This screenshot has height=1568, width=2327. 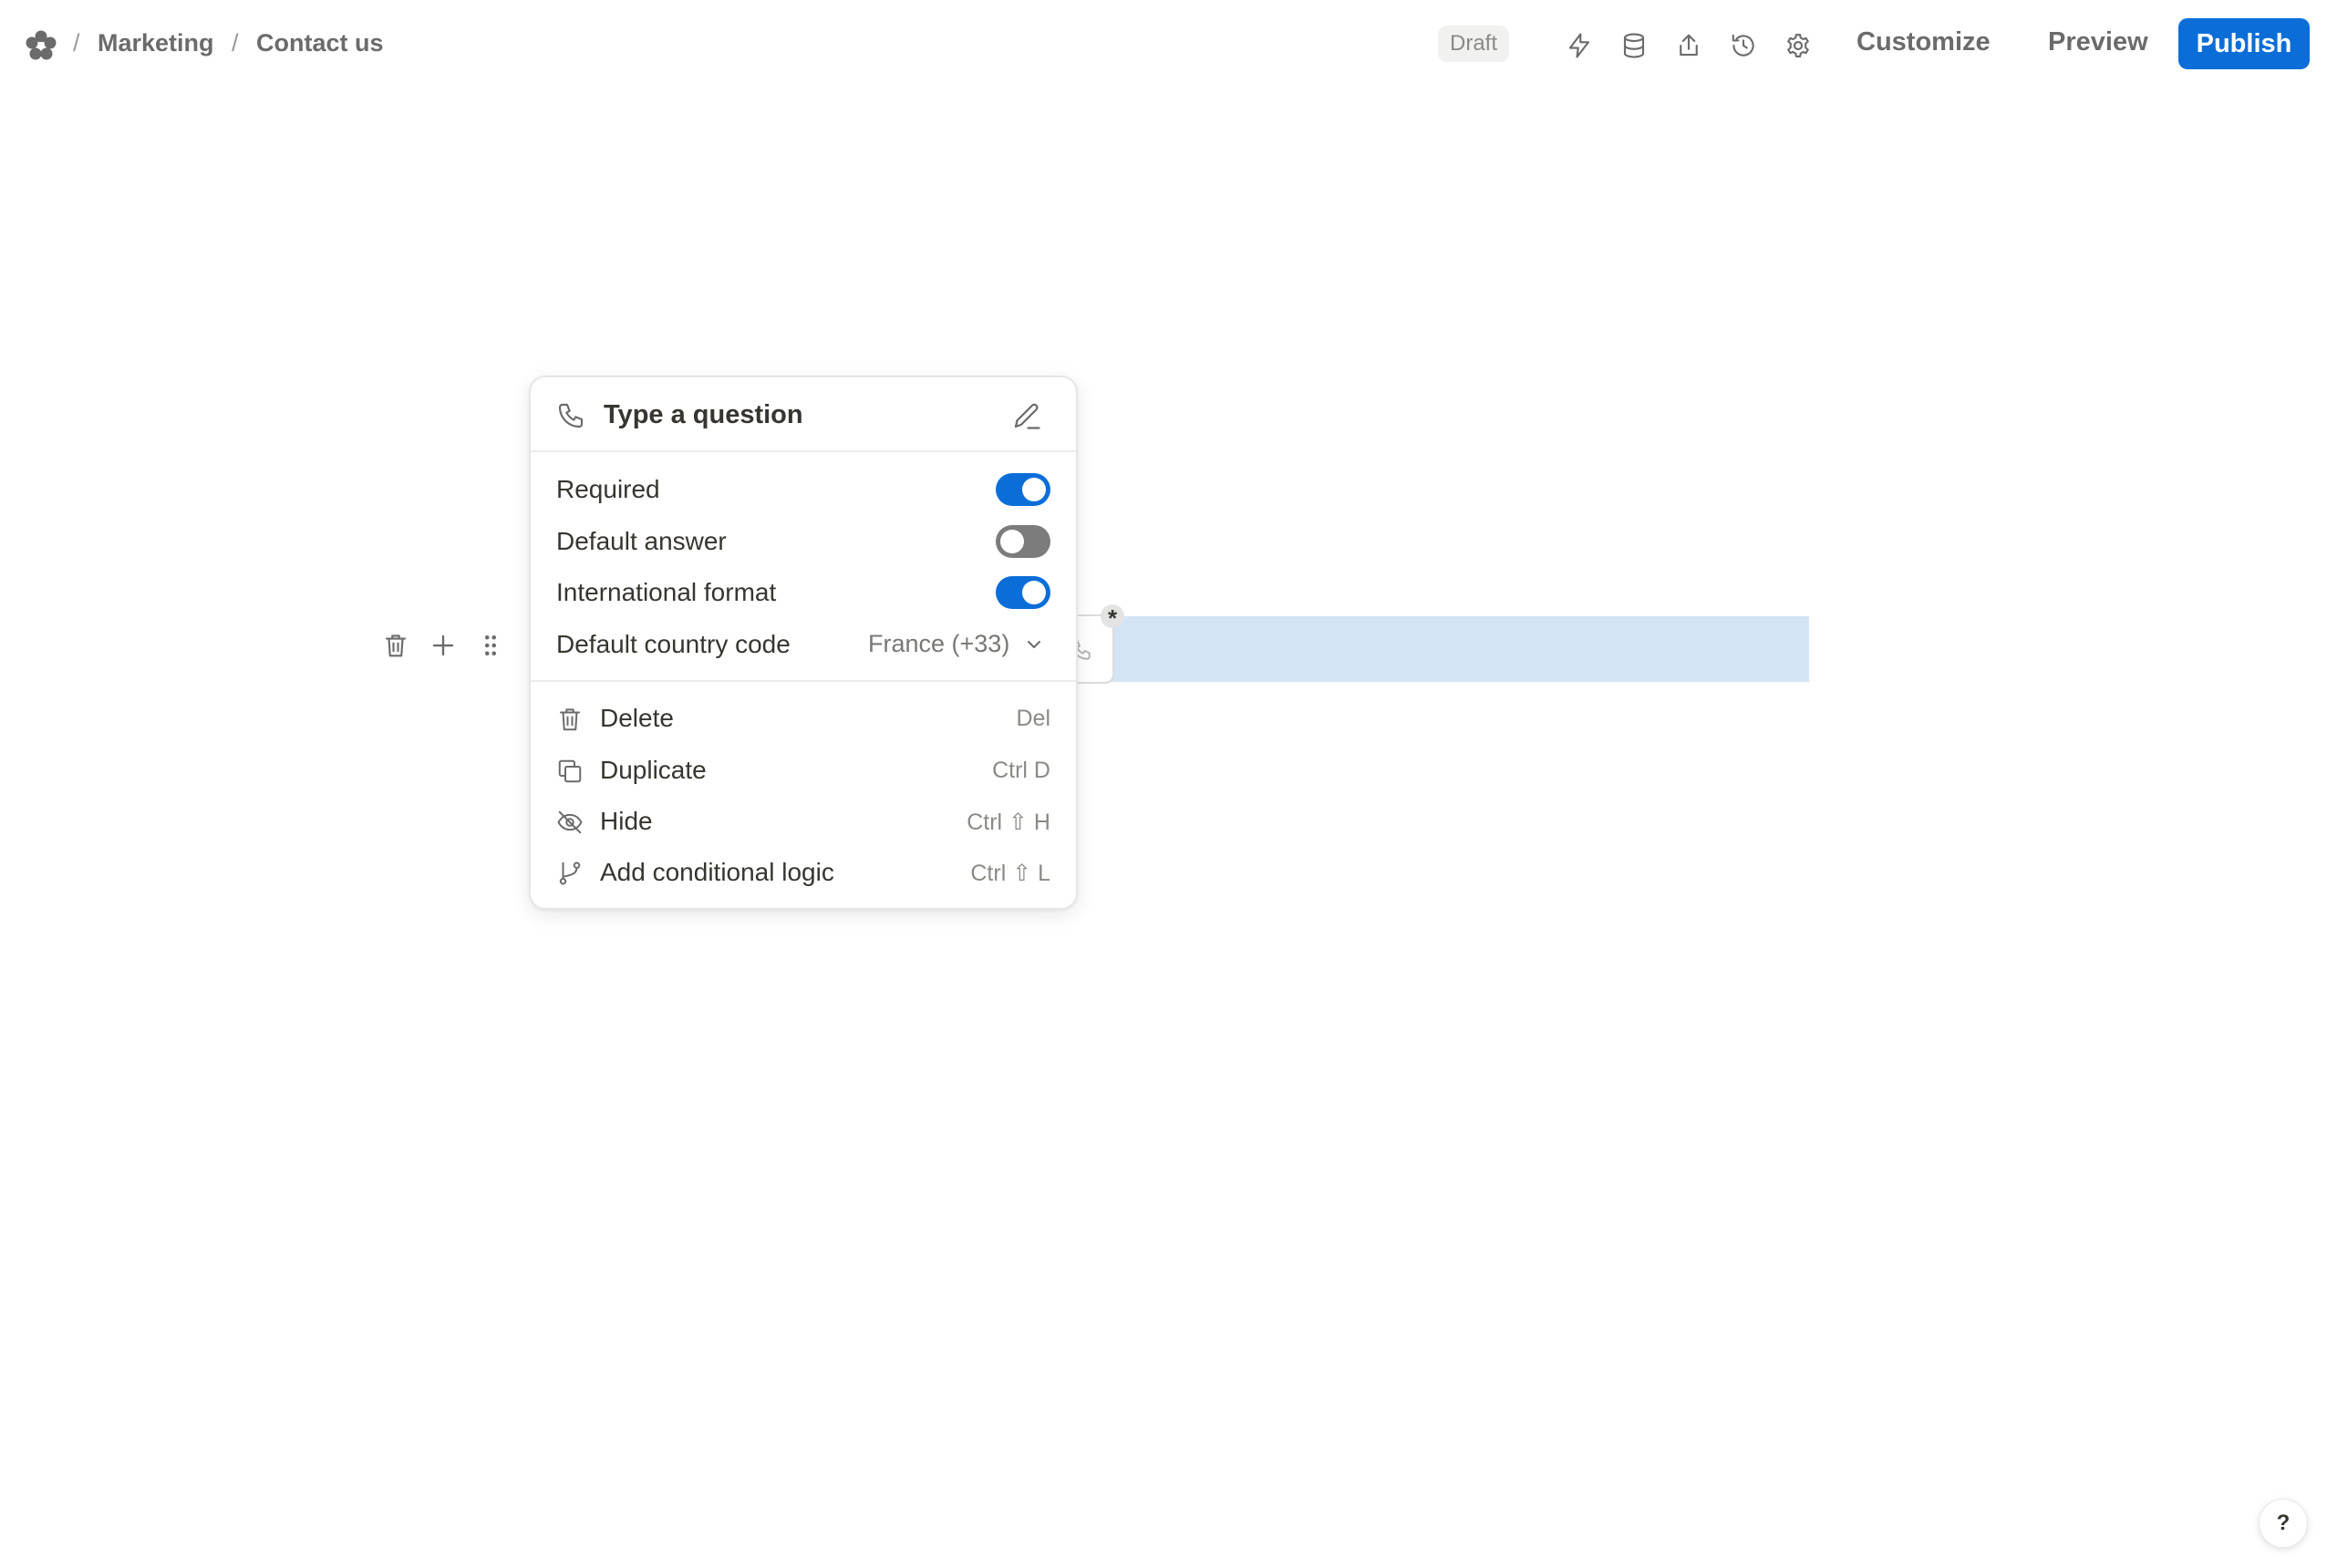 I want to click on preview-button: Preview, so click(x=2098, y=42).